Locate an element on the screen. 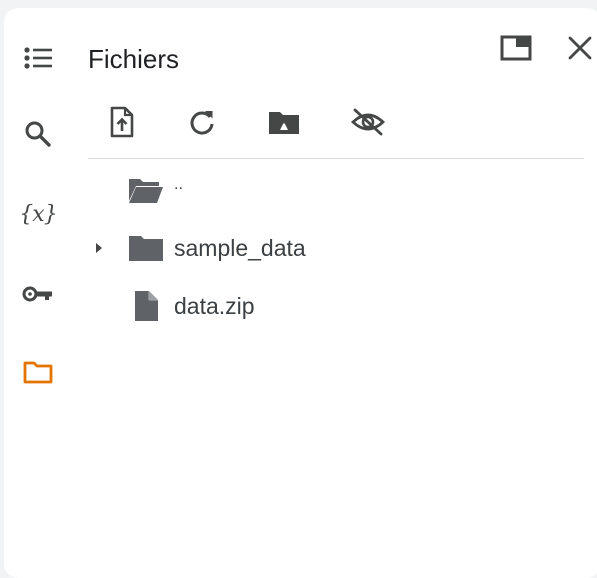 The height and width of the screenshot is (578, 597). parent-directory-row: .. is located at coordinates (336, 190).